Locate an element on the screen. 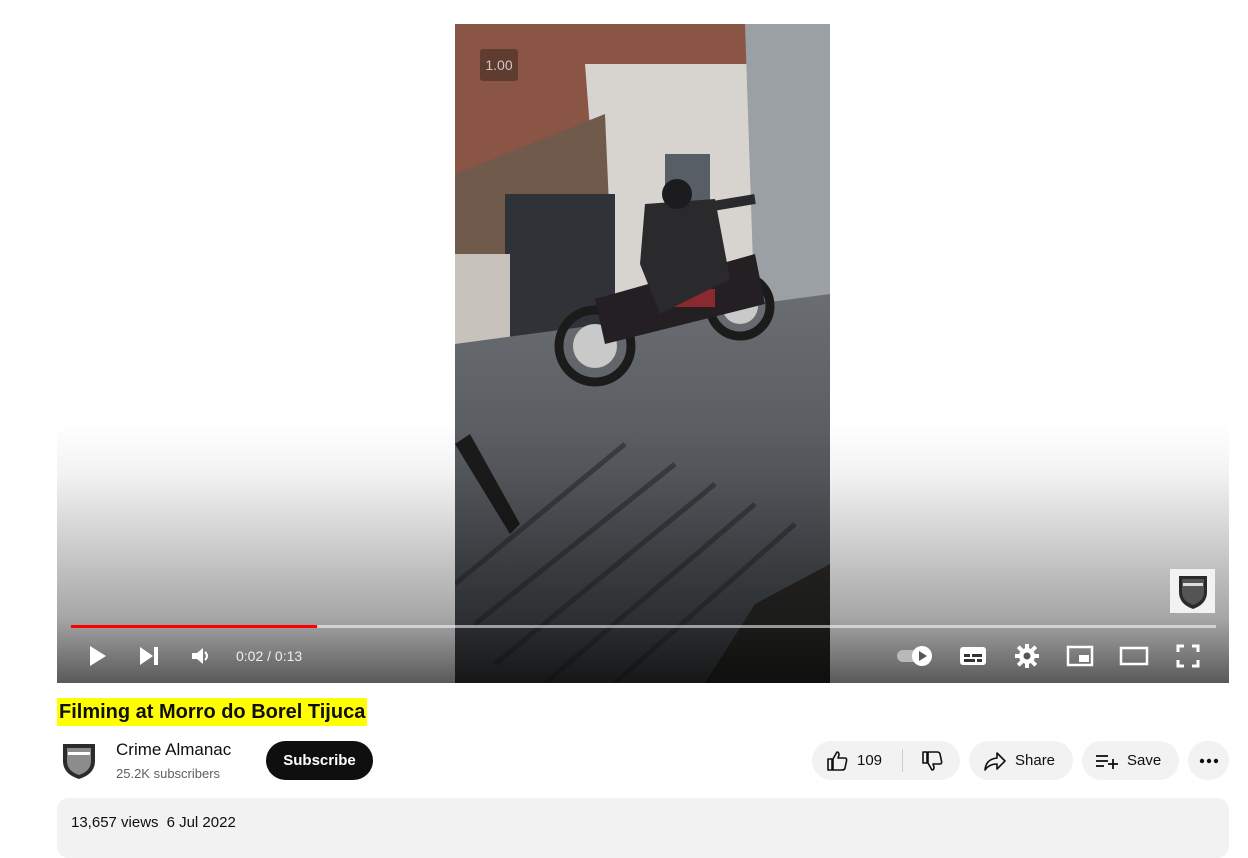  time-display: 0:02 / 0:13 is located at coordinates (269, 656).